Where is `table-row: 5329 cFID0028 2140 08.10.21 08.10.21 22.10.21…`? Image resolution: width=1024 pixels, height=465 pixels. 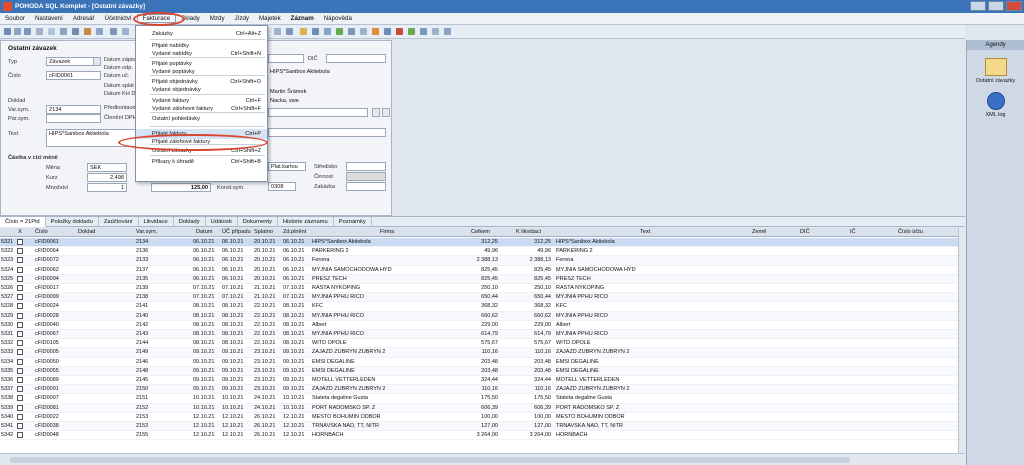
table-row: 5329 cFID0028 2140 08.10.21 08.10.21 22.10.21… is located at coordinates (479, 316).